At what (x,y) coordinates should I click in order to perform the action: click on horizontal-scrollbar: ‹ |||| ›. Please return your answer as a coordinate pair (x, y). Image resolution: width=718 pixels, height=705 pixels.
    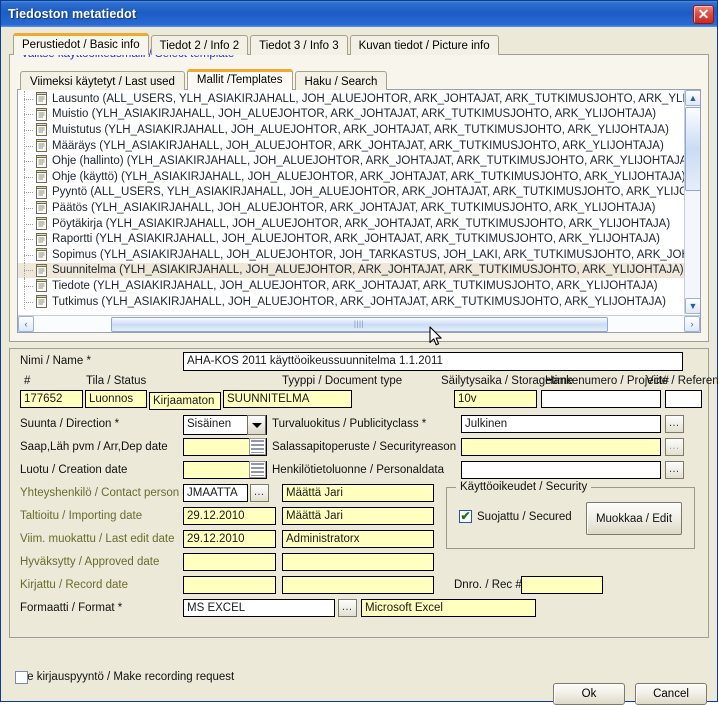
    Looking at the image, I should click on (359, 323).